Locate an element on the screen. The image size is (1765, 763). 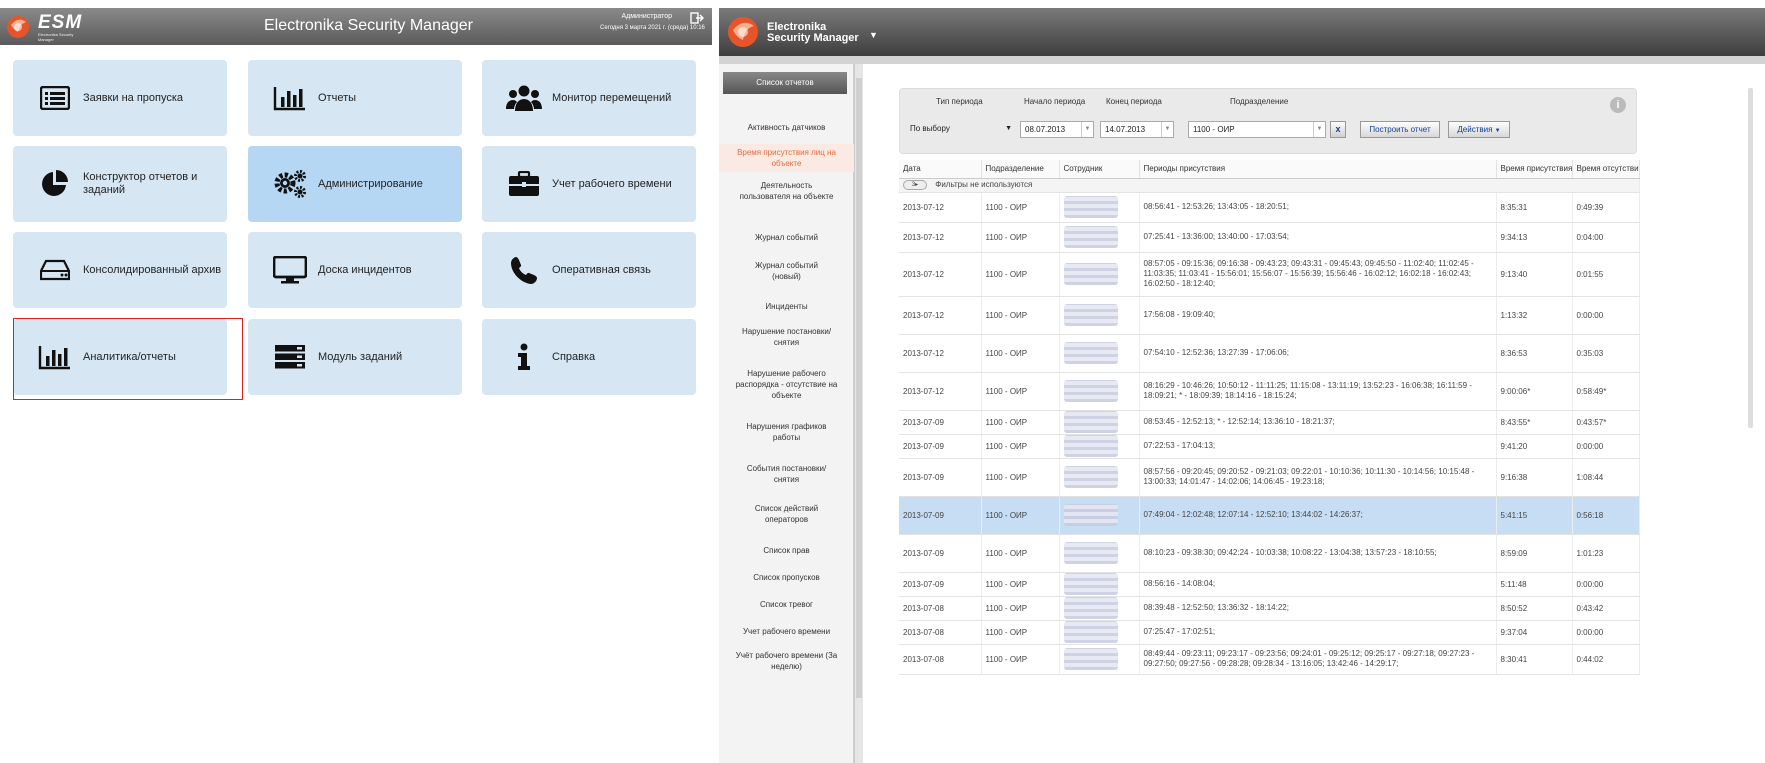
clear-department-button: x is located at coordinates (1338, 129).